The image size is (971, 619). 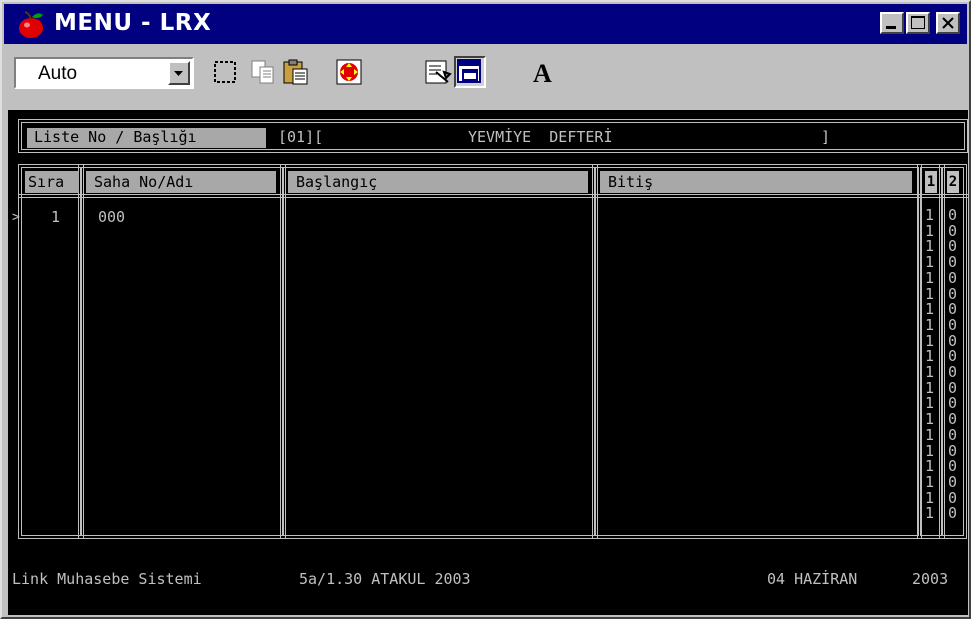 I want to click on fullscreen-icon, so click(x=349, y=72).